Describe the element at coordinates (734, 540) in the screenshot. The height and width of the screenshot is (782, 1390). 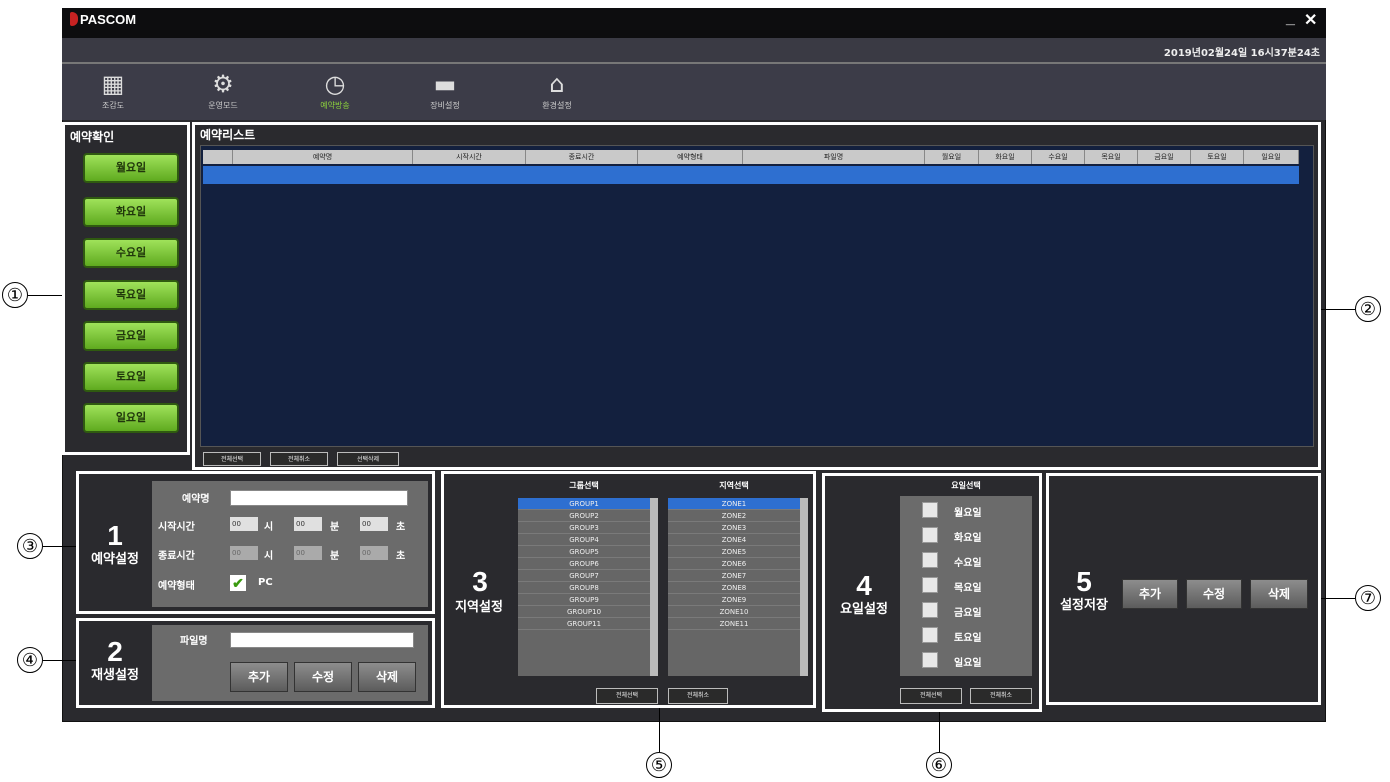
I see `zone-list-item: ZONE4` at that location.